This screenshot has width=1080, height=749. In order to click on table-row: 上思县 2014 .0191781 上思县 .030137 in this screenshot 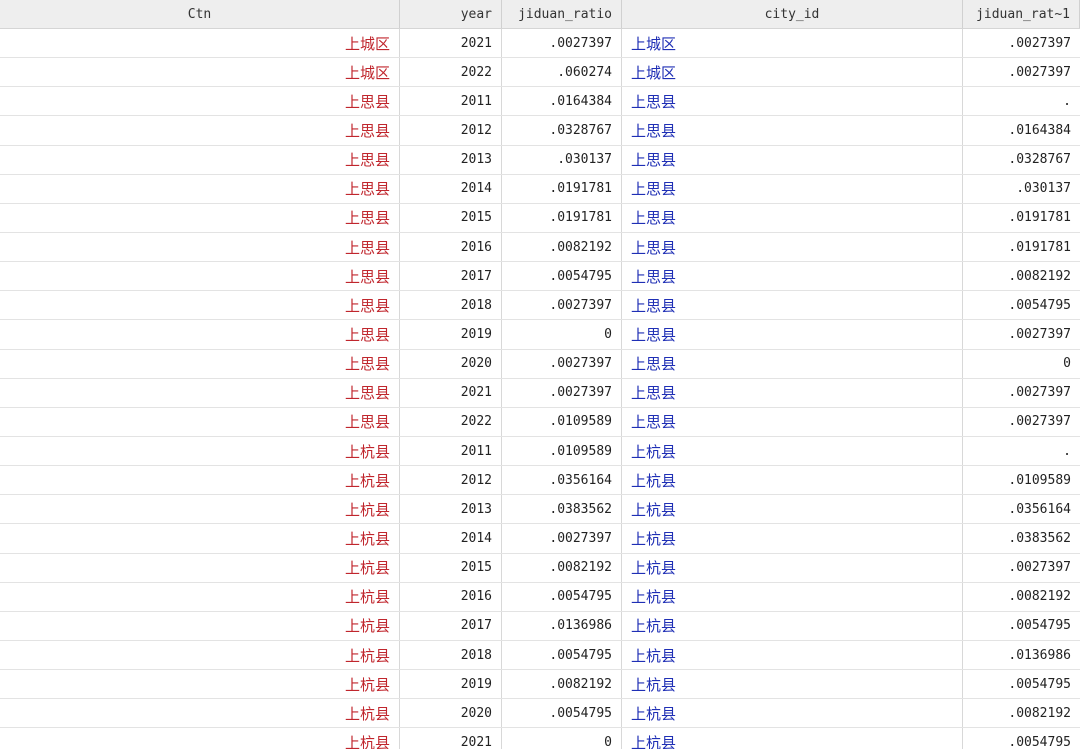, I will do `click(540, 189)`.